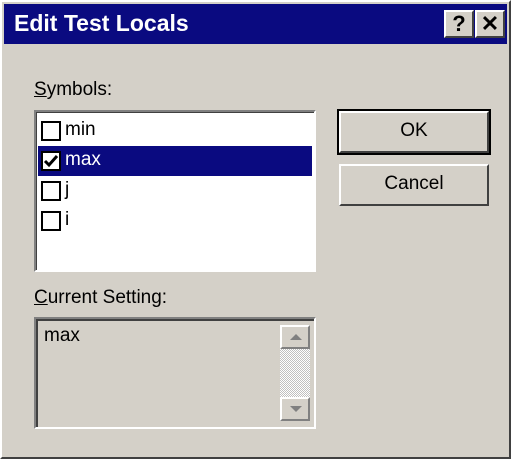 This screenshot has height=459, width=511. What do you see at coordinates (51, 191) in the screenshot?
I see `checkbox-j` at bounding box center [51, 191].